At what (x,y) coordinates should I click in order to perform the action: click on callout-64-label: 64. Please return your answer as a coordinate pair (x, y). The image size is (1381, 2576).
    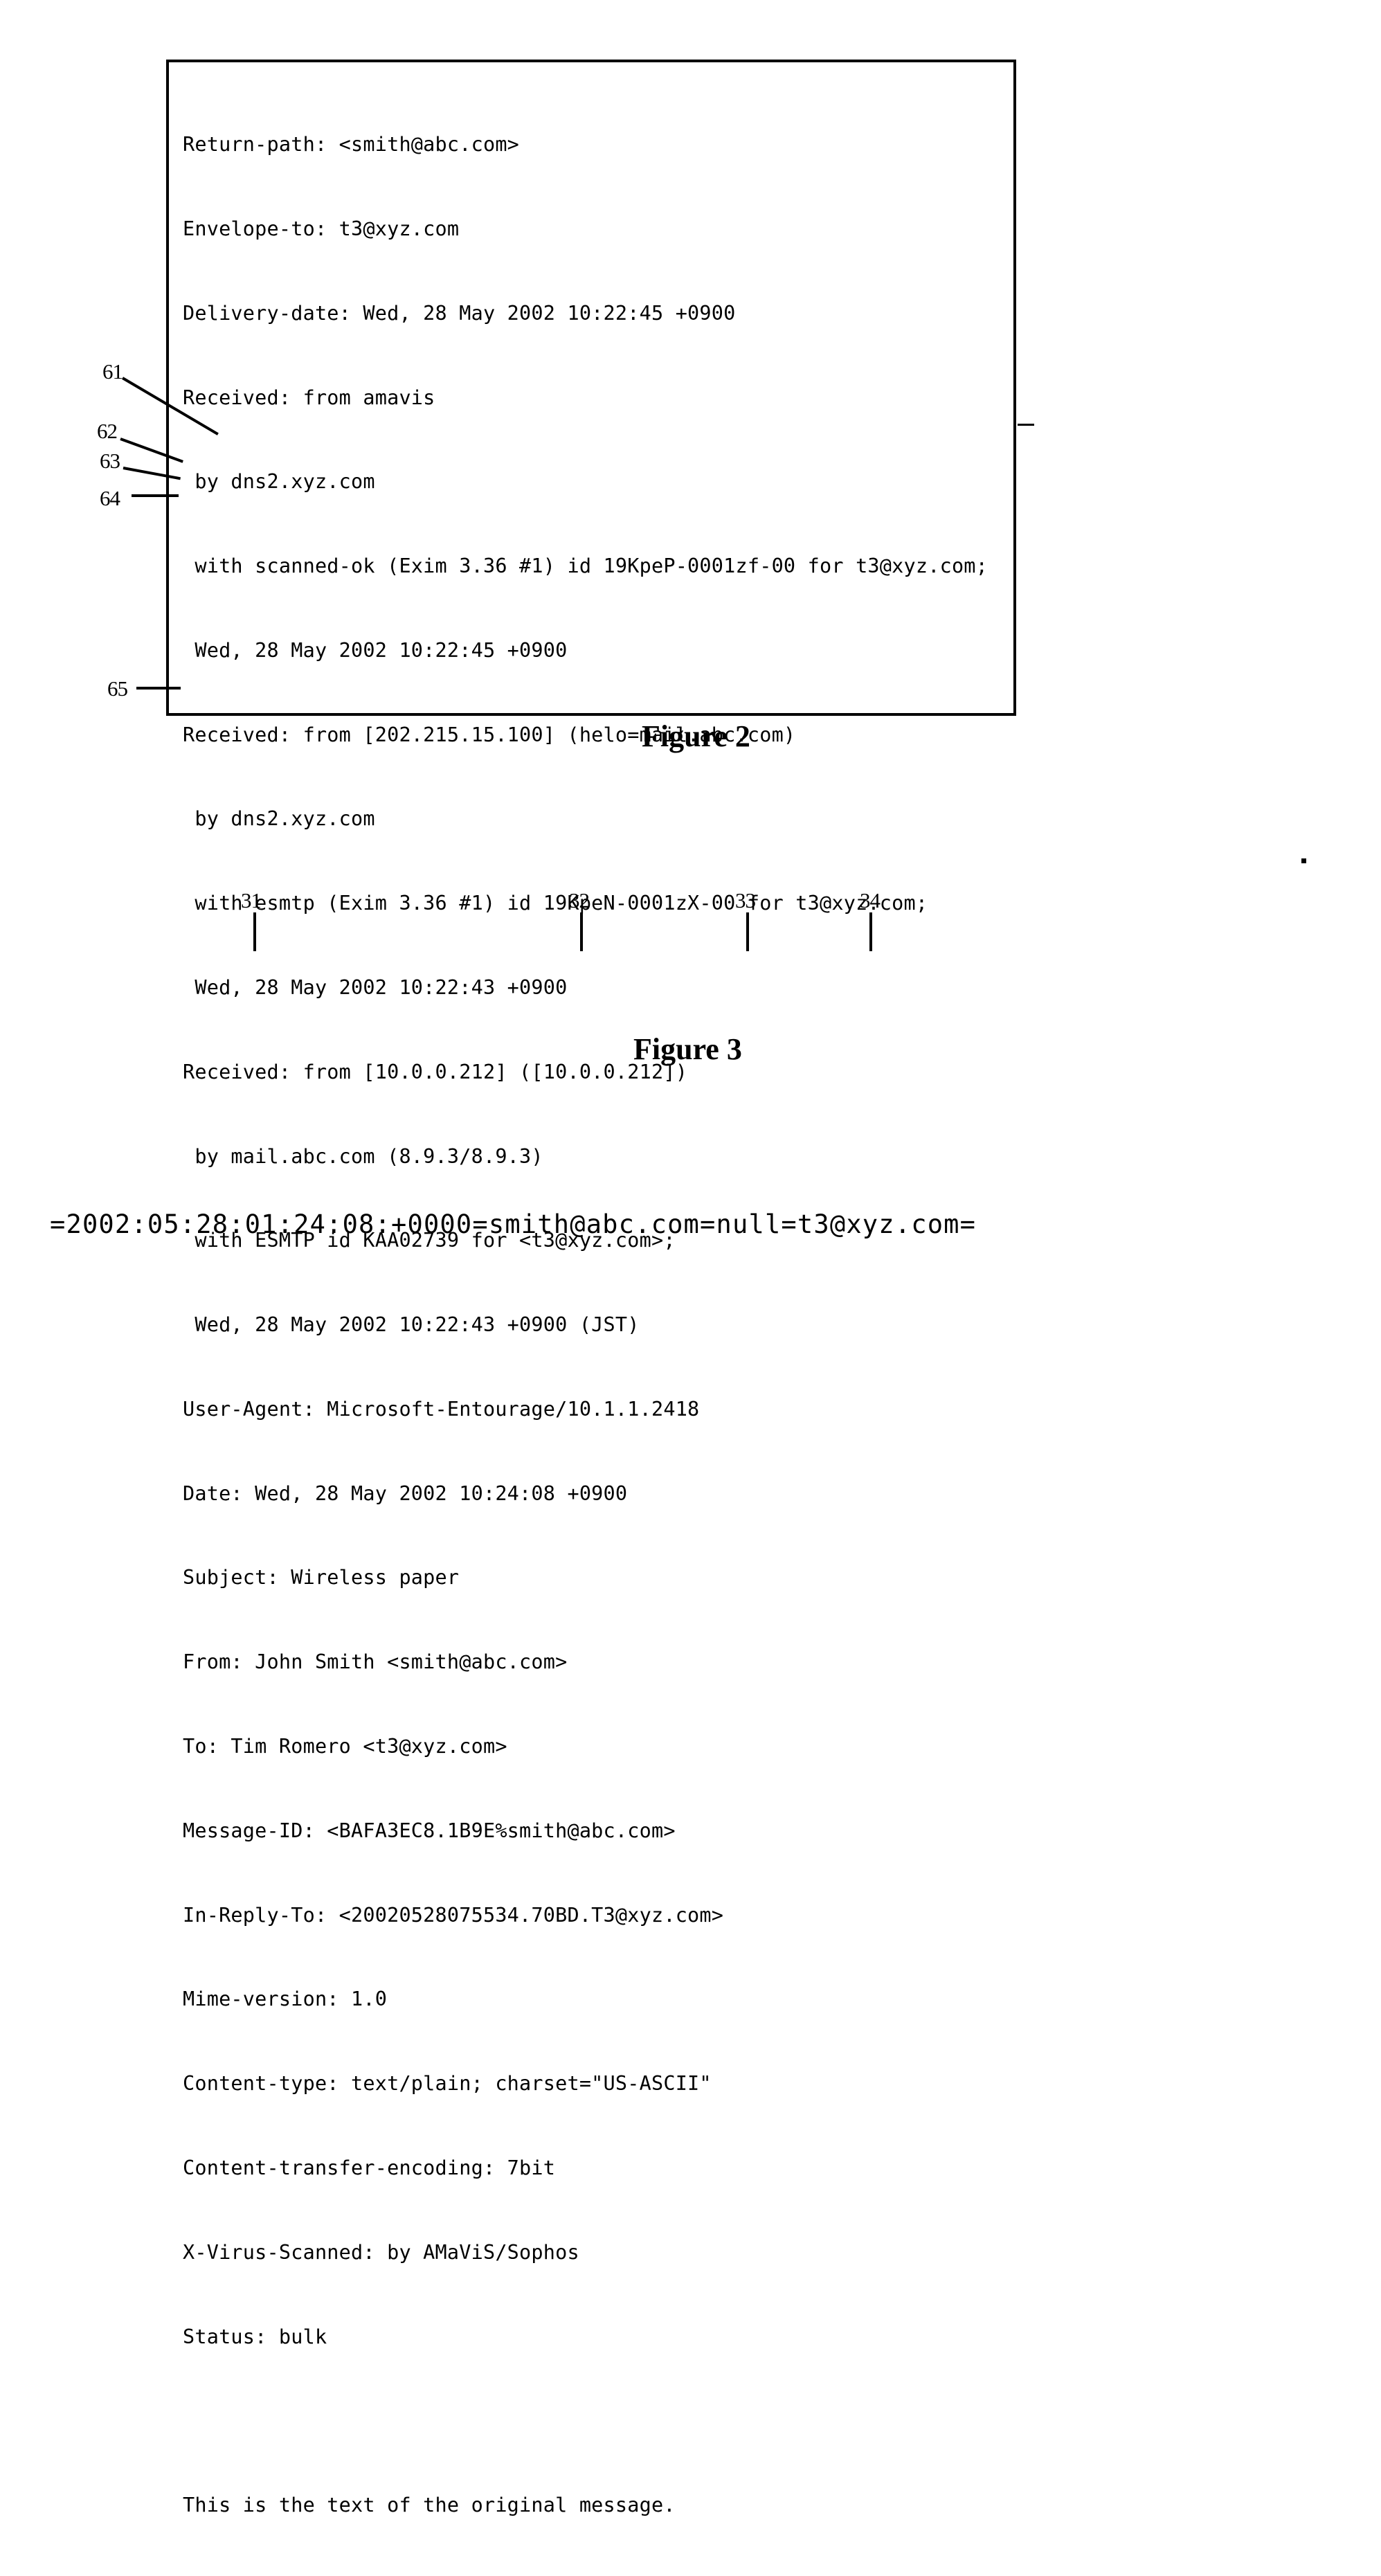
    Looking at the image, I should click on (110, 498).